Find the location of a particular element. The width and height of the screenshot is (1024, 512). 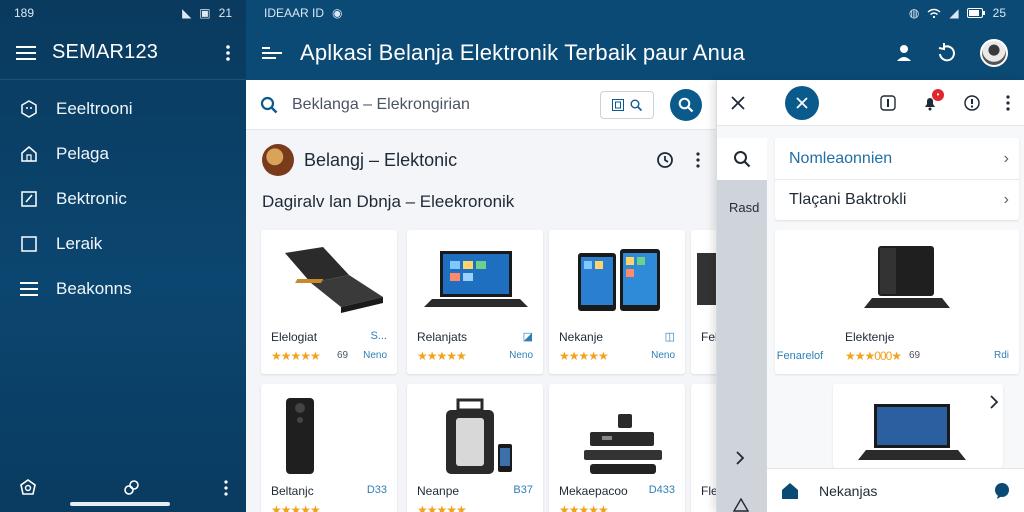

info-icon is located at coordinates (888, 102).